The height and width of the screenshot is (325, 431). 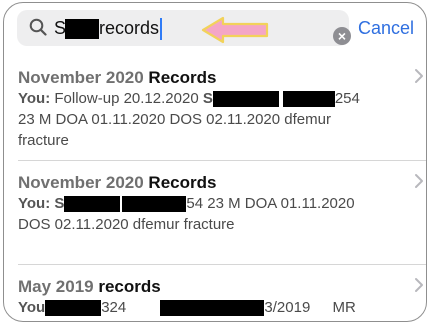 I want to click on result-title: May 2019 records, so click(x=209, y=286).